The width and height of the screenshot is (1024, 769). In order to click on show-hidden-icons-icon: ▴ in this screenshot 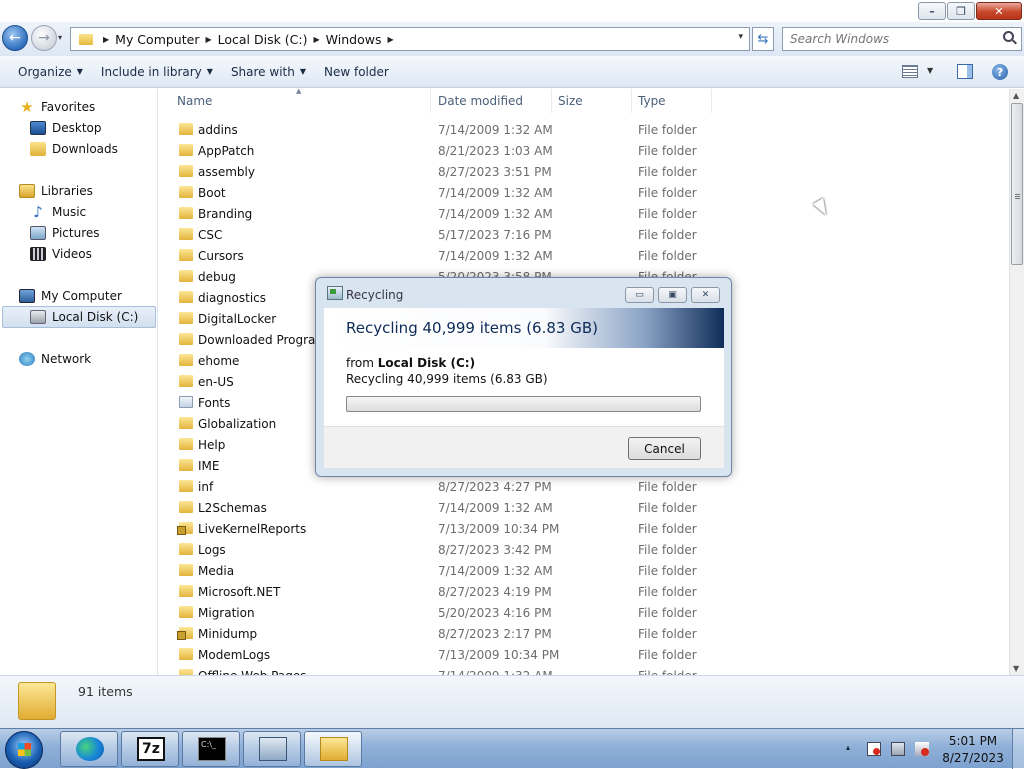, I will do `click(848, 747)`.